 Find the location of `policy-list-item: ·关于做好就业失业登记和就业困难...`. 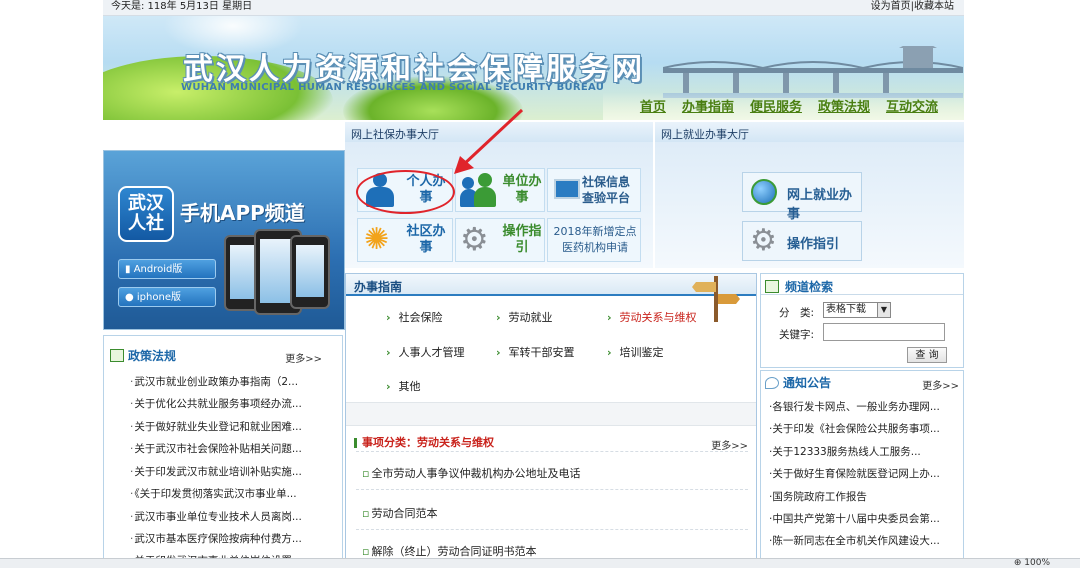

policy-list-item: ·关于做好就业失业登记和就业困难... is located at coordinates (216, 426).